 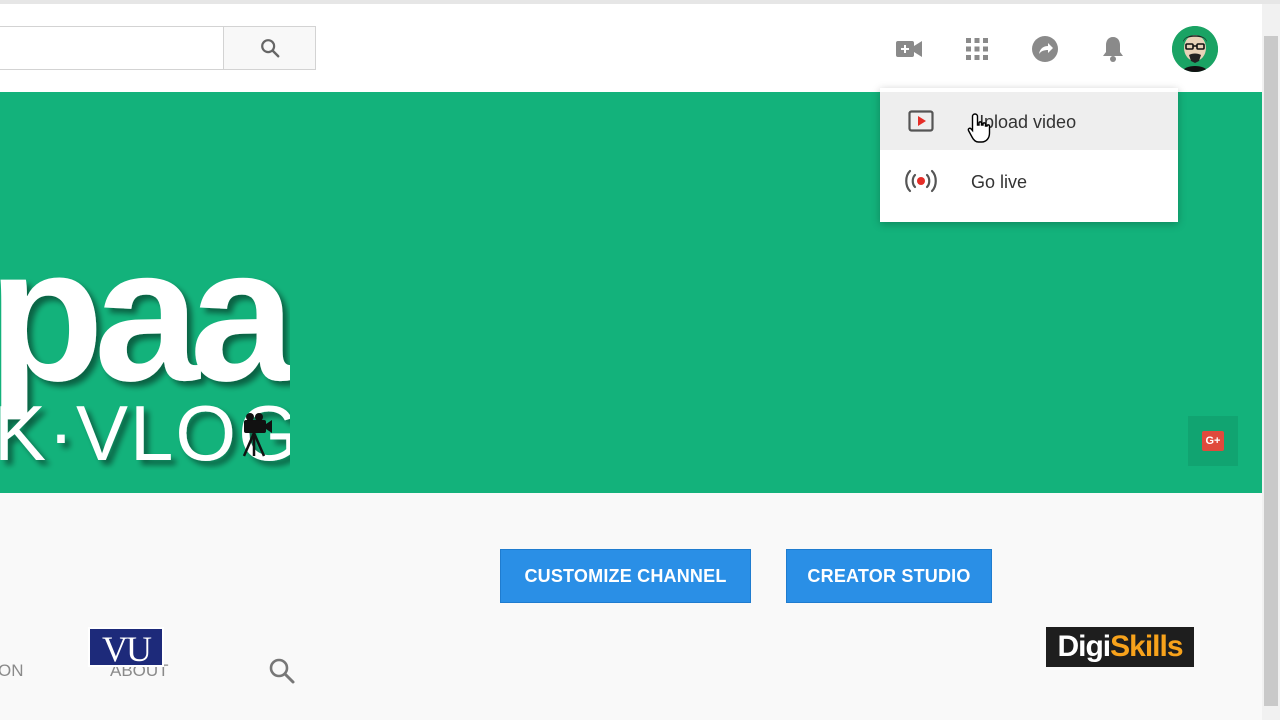 I want to click on channel-search-button, so click(x=282, y=673).